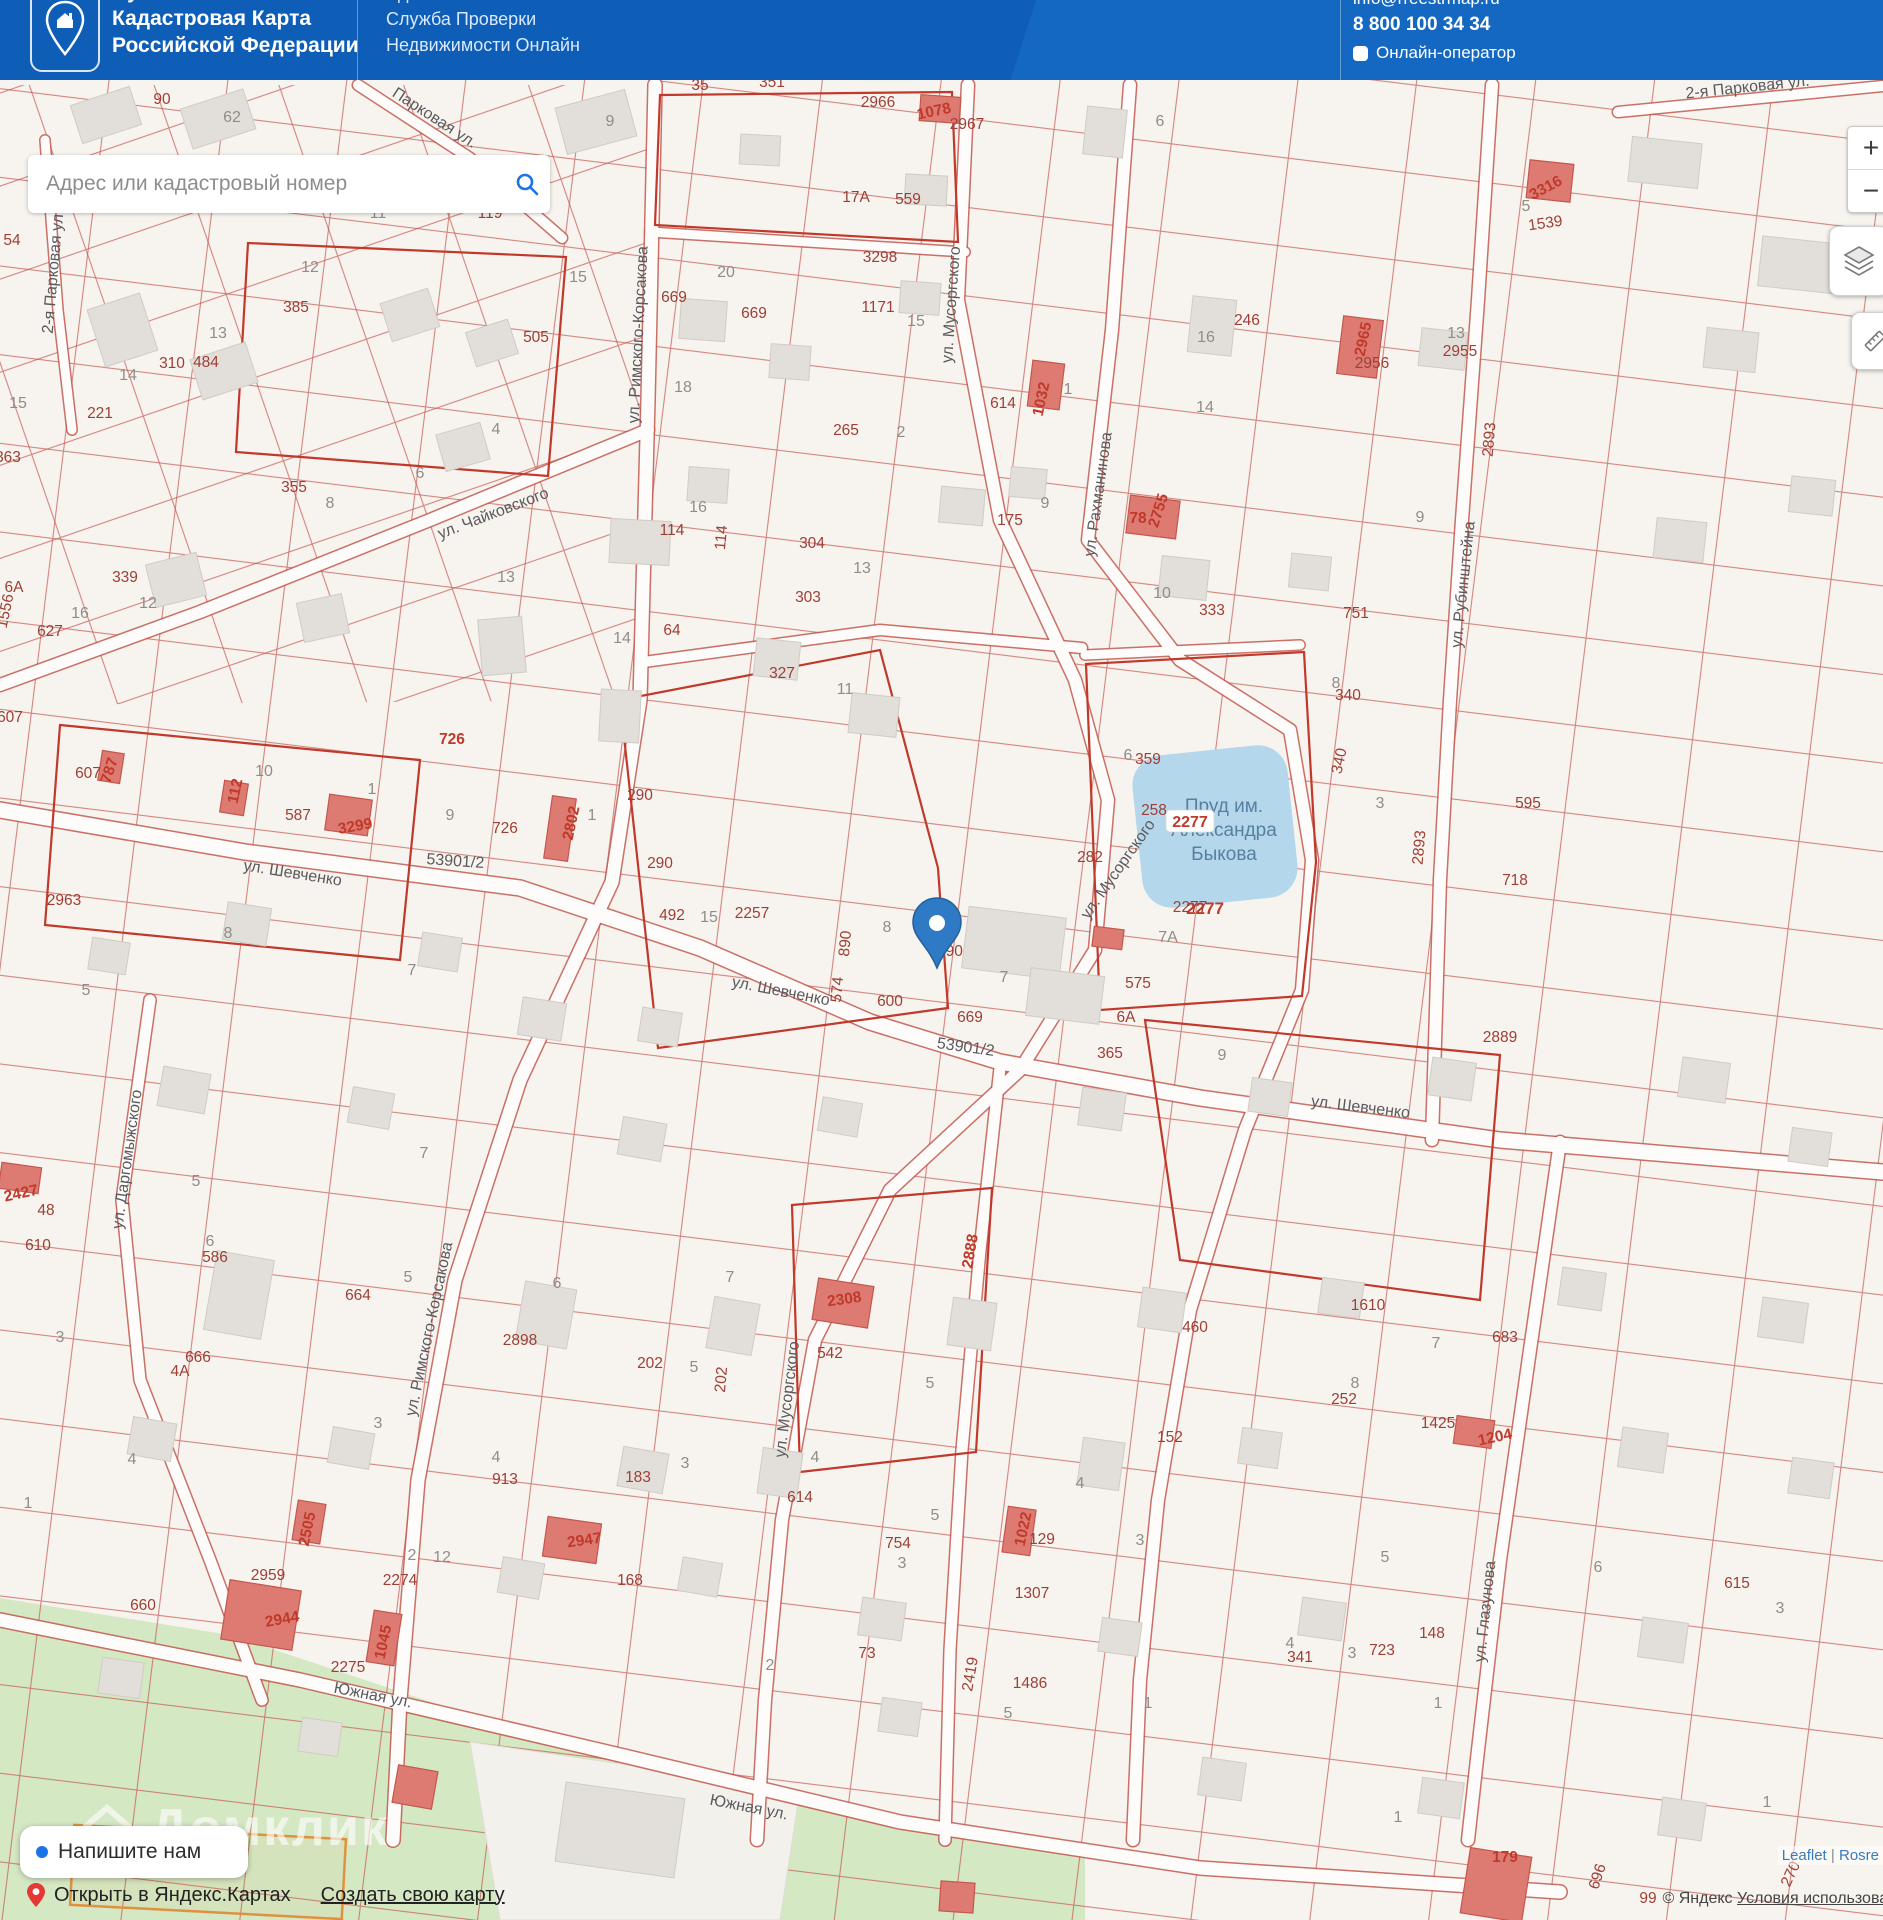 The width and height of the screenshot is (1883, 1920). I want to click on parcel-number: 114, so click(721, 537).